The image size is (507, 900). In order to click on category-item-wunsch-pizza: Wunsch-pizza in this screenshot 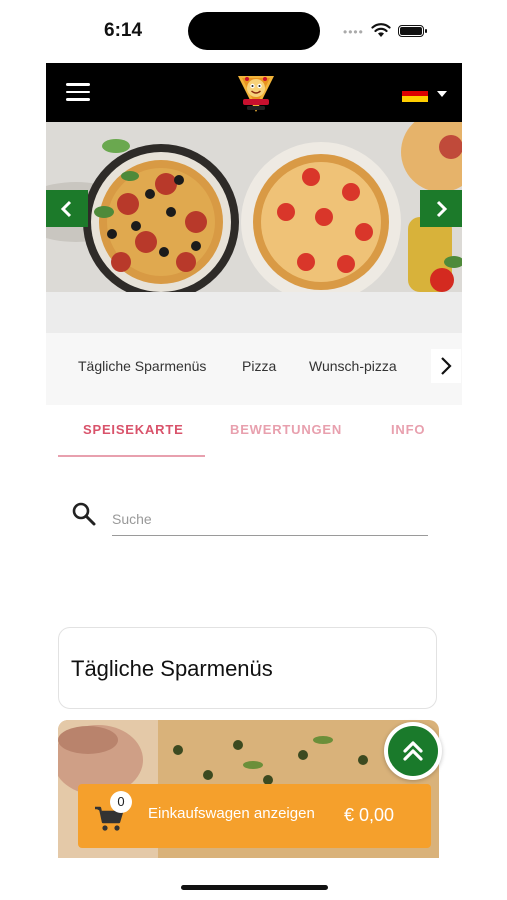, I will do `click(353, 366)`.